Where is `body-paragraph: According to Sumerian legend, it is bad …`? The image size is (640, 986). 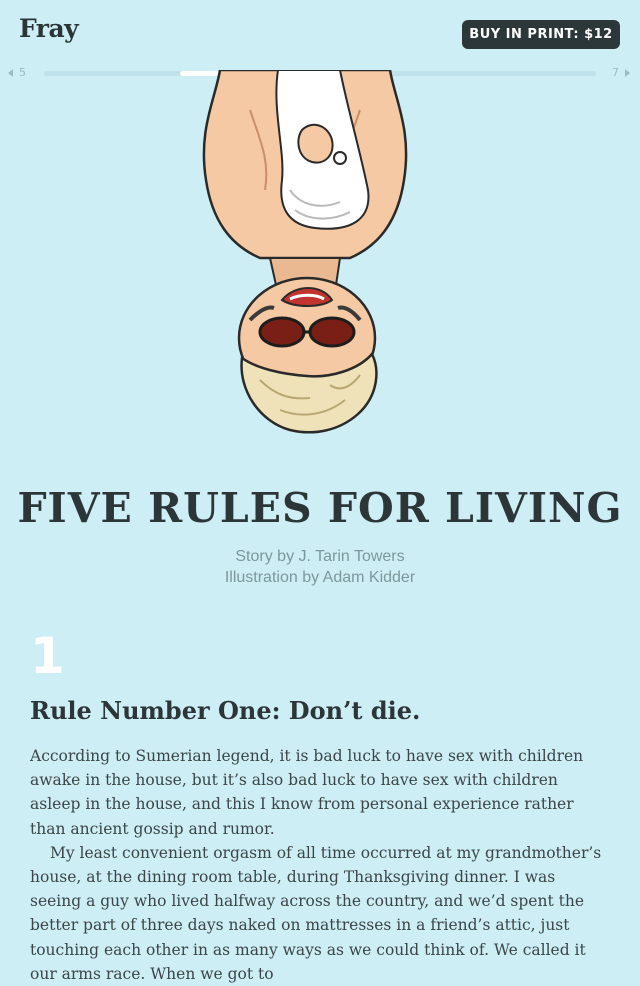
body-paragraph: According to Sumerian legend, it is bad … is located at coordinates (307, 792).